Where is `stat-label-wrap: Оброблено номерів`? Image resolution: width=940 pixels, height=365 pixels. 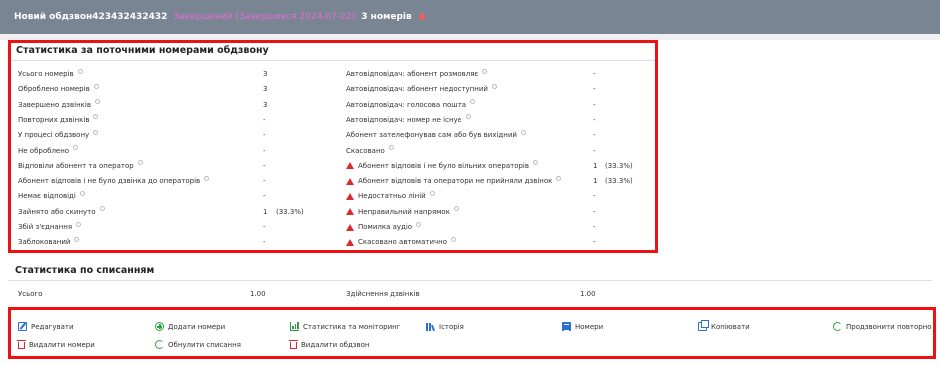 stat-label-wrap: Оброблено номерів is located at coordinates (58, 88).